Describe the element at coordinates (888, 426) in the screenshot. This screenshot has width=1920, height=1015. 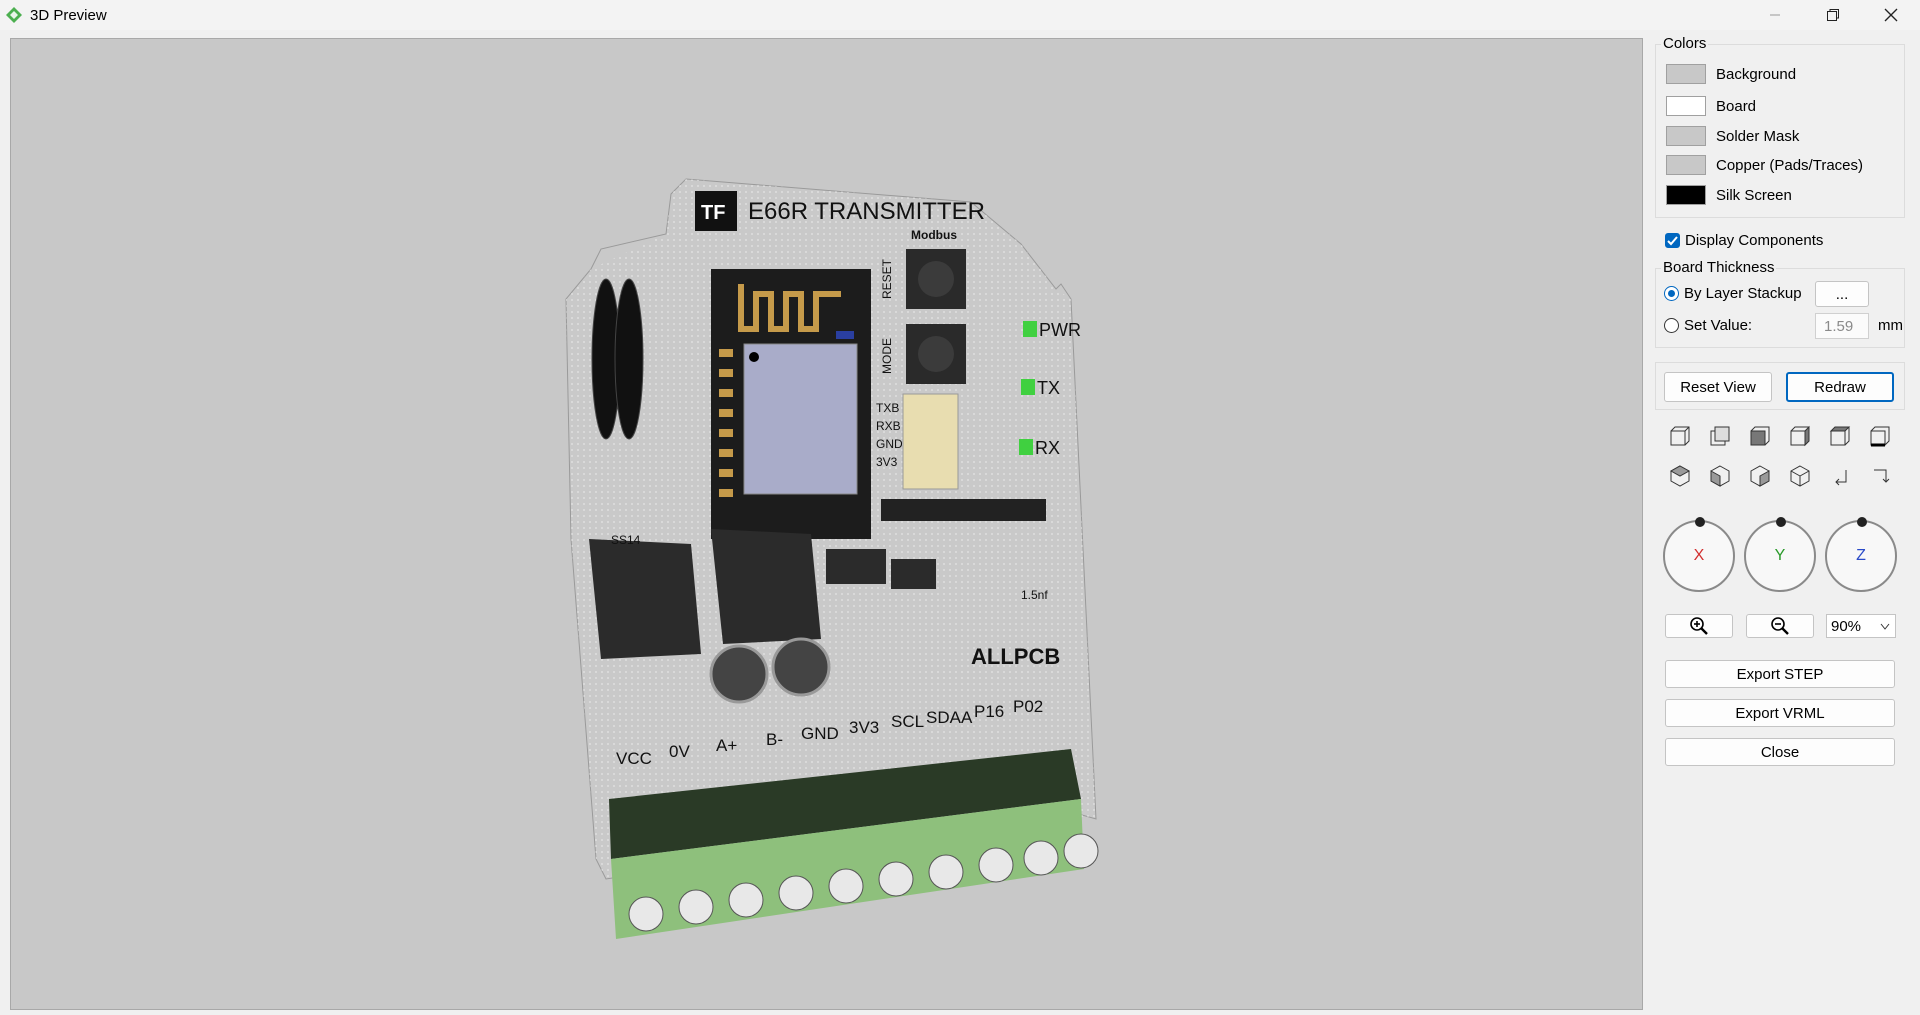
I see `rxb-label: RXB` at that location.